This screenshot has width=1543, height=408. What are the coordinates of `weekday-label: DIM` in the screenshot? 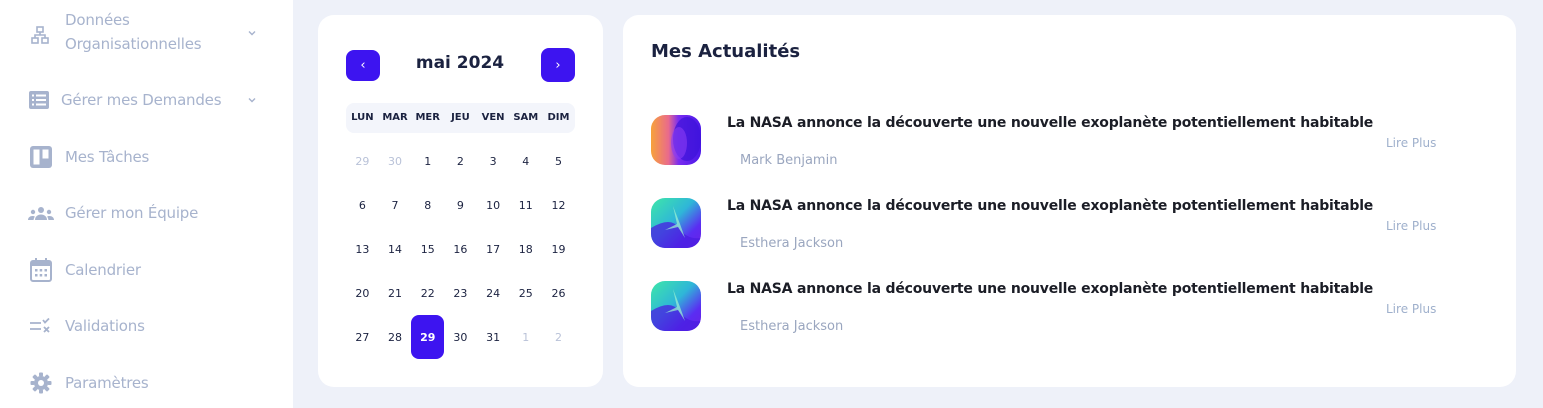 It's located at (558, 117).